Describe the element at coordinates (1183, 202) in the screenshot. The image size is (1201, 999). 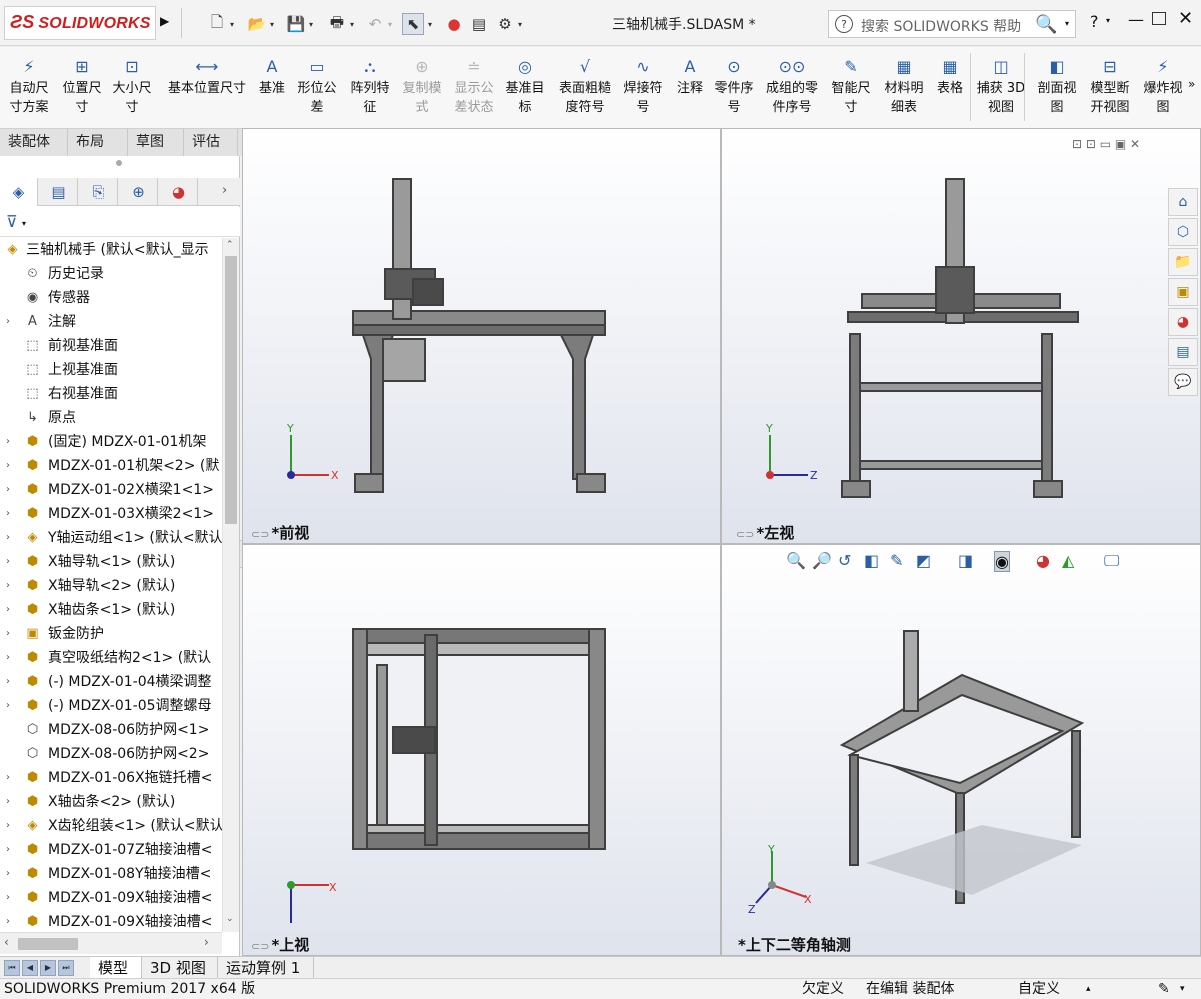
I see `solidworks-resources-home-icon: ⌂` at that location.